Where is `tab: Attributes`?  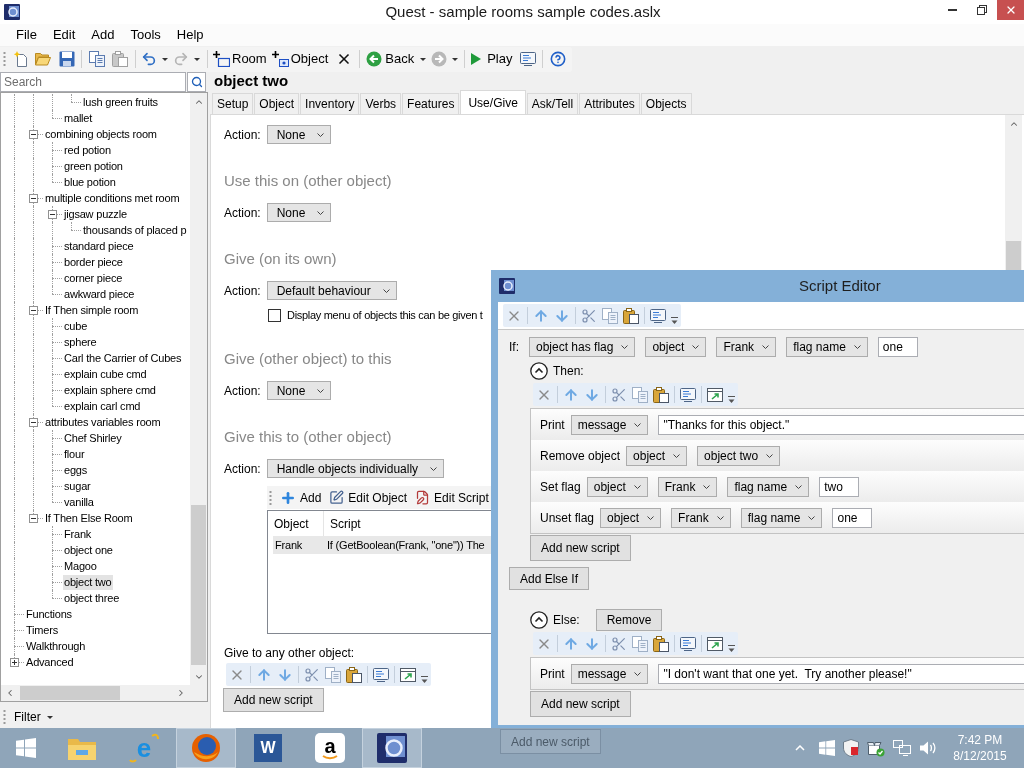
tab: Attributes is located at coordinates (609, 103).